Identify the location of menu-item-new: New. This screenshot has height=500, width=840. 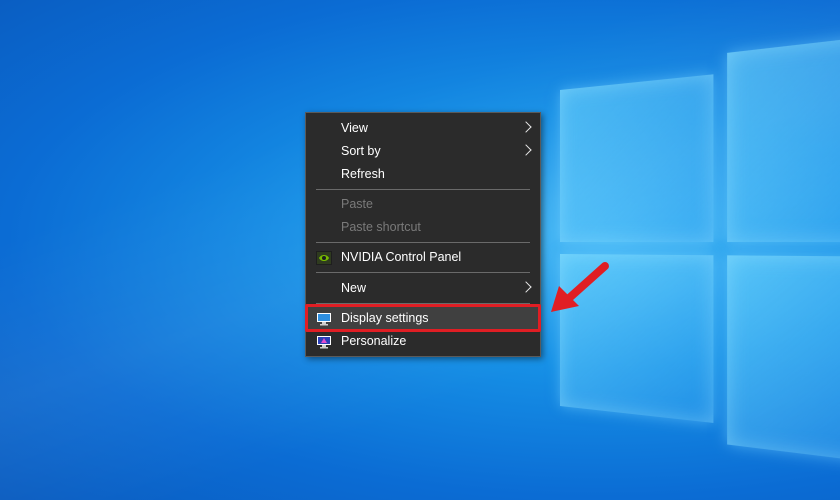
(423, 288).